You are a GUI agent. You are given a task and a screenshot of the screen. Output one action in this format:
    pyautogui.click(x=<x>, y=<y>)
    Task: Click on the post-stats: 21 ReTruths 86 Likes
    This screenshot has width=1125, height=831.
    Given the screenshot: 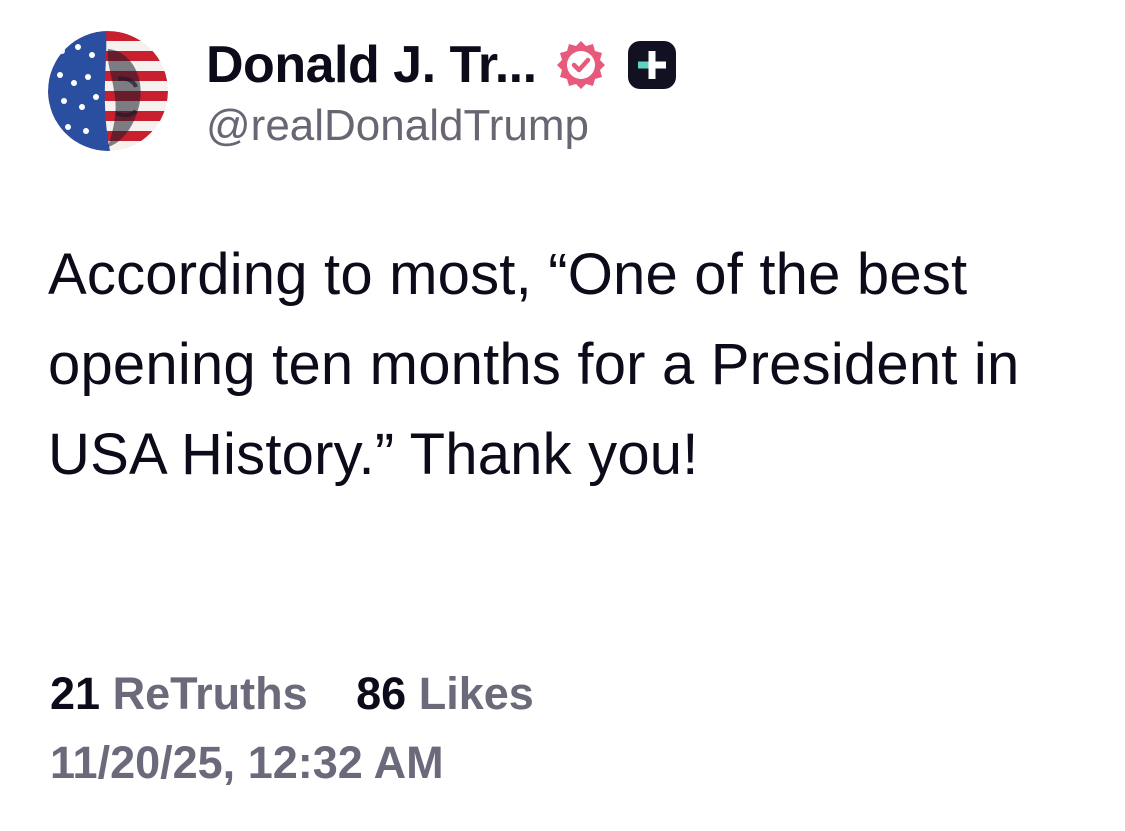 What is the action you would take?
    pyautogui.click(x=310, y=694)
    